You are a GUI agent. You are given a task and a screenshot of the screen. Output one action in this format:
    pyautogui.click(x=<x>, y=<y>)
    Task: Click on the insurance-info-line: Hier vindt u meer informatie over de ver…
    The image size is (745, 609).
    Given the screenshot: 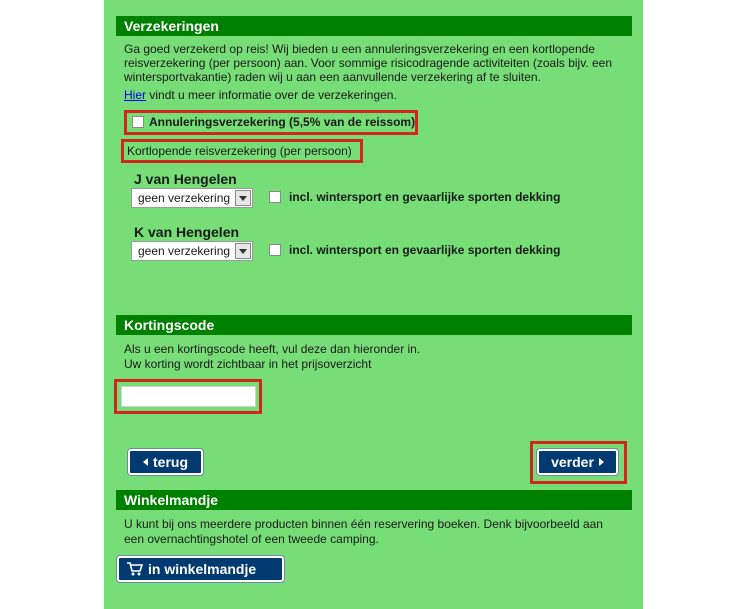 What is the action you would take?
    pyautogui.click(x=379, y=95)
    